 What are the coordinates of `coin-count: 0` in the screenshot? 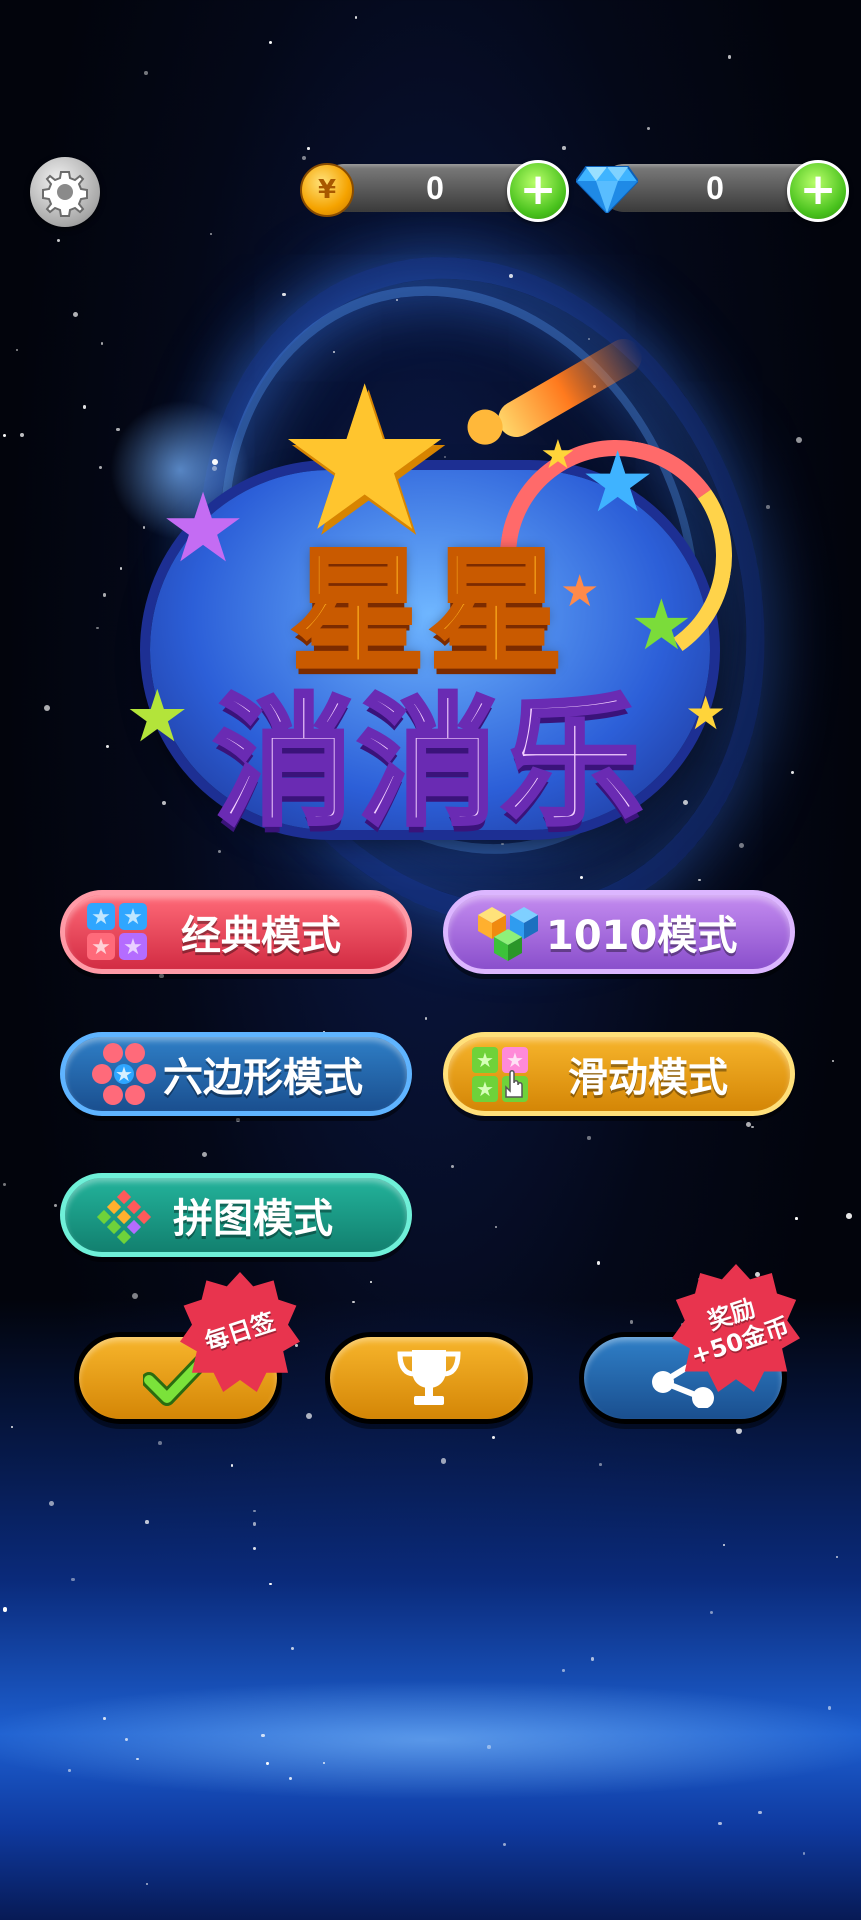 It's located at (435, 188).